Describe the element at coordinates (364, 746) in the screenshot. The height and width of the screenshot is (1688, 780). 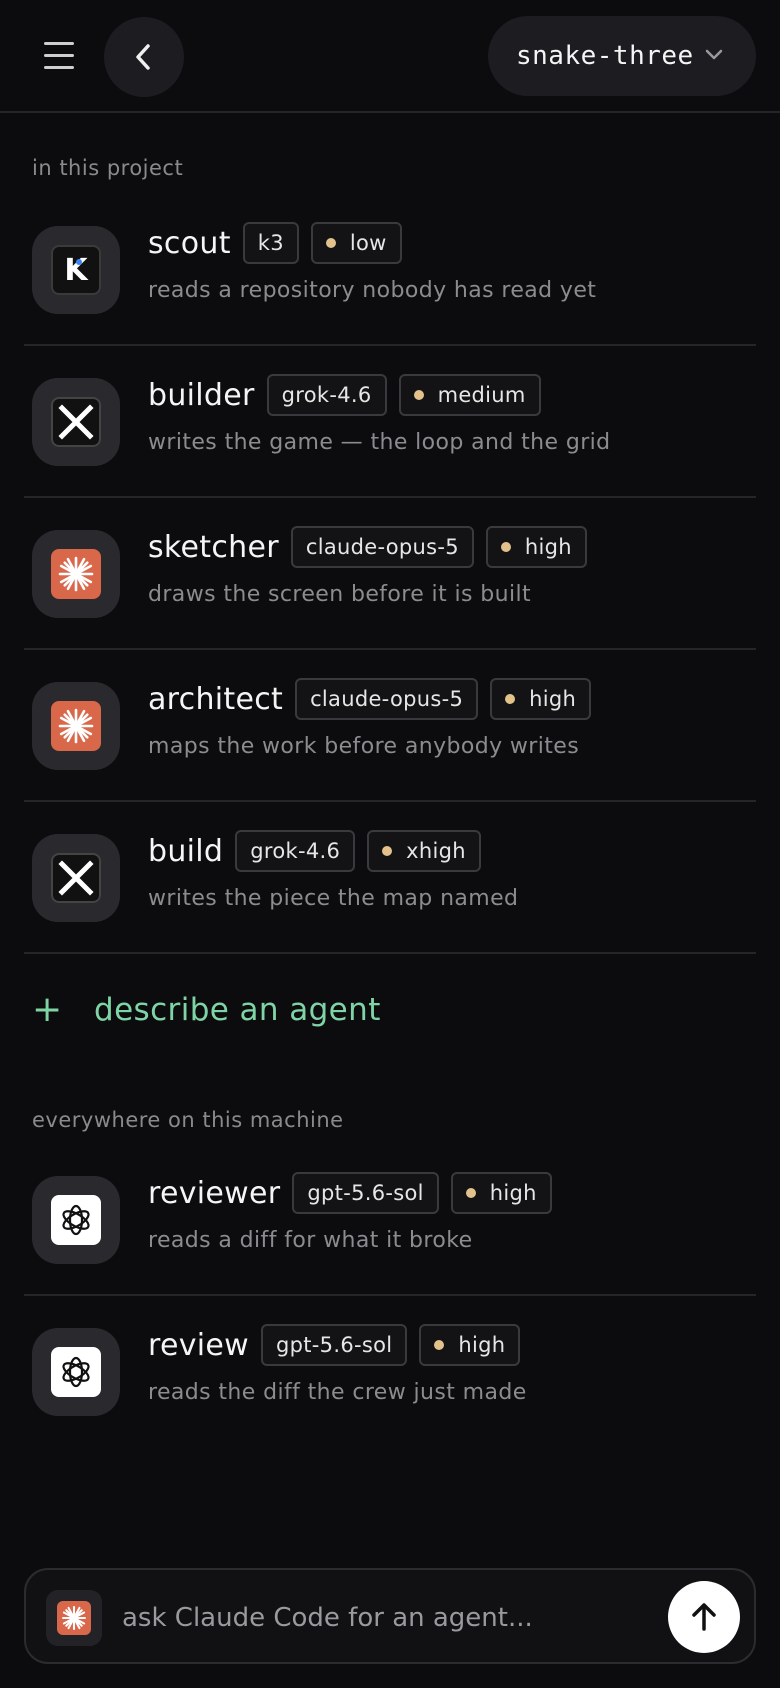
I see `agent-description: maps the work before anybody writes` at that location.